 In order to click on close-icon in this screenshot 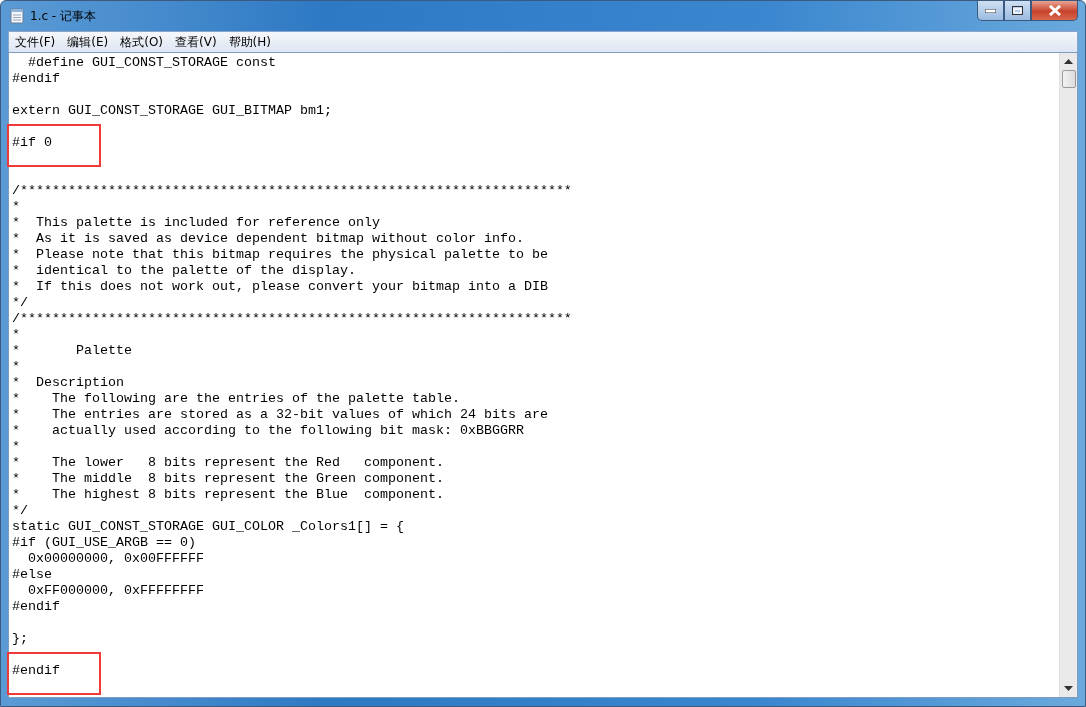, I will do `click(1054, 10)`.